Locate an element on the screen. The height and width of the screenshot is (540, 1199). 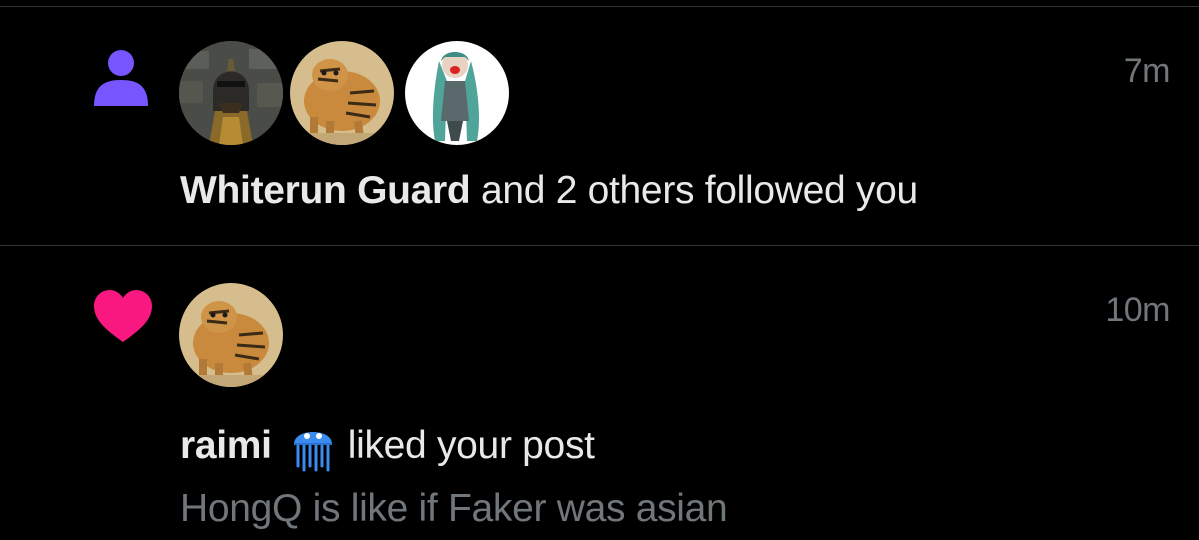
teal-haired-figure-avatar is located at coordinates (457, 93).